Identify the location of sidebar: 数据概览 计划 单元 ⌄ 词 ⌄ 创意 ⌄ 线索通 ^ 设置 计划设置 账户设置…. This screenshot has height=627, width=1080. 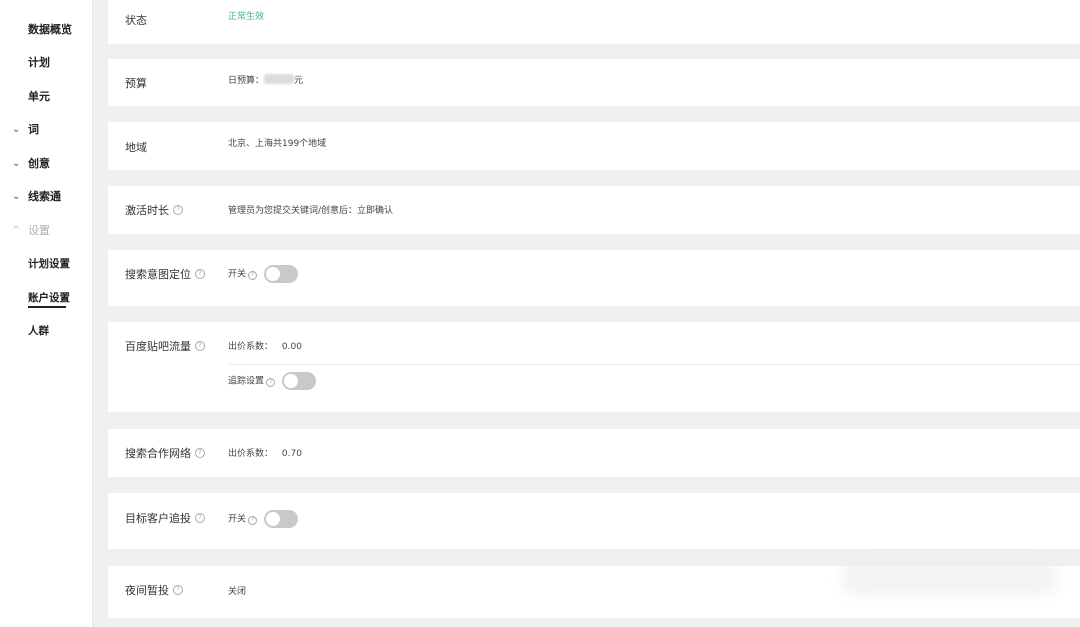
(46, 313).